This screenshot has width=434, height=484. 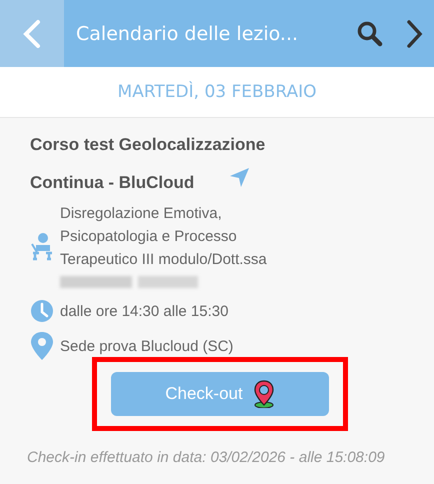 I want to click on check-in-note: Check-in effettuato in data: 03/02/2026 - alle 15:08:09, so click(x=206, y=457).